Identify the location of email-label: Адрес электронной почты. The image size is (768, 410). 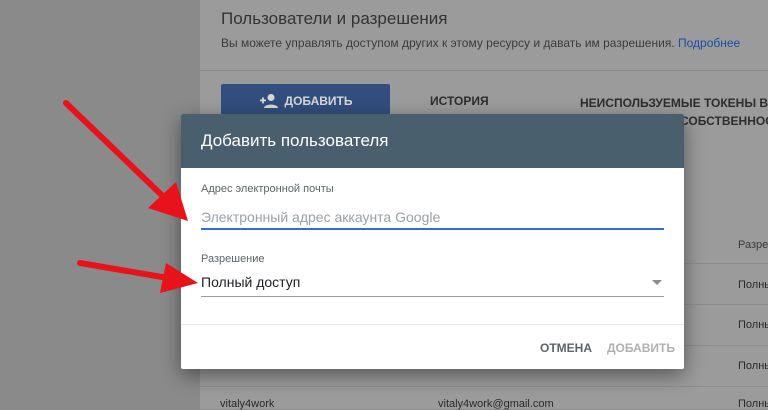
(267, 189).